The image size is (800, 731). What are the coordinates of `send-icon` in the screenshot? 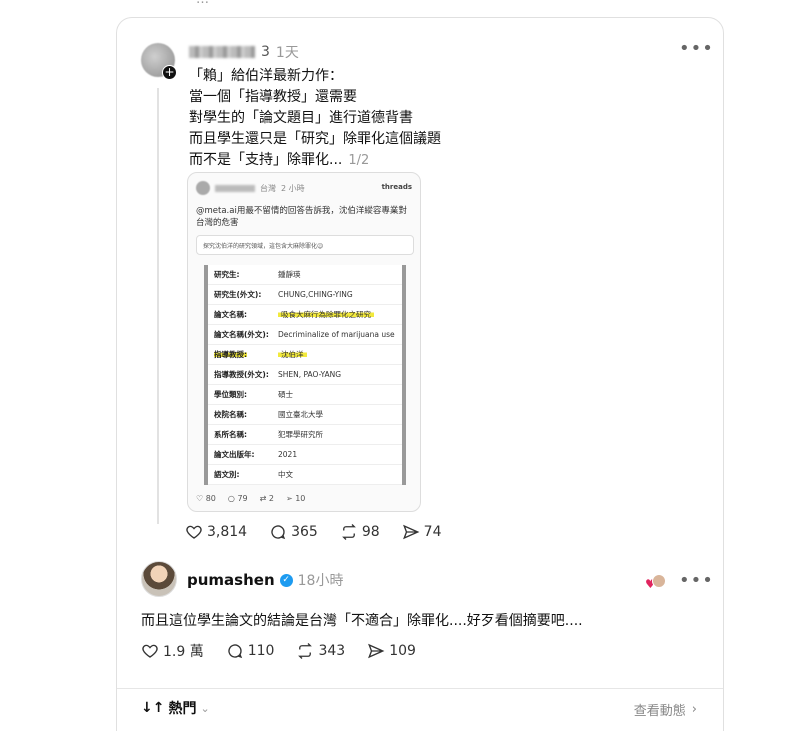 It's located at (411, 532).